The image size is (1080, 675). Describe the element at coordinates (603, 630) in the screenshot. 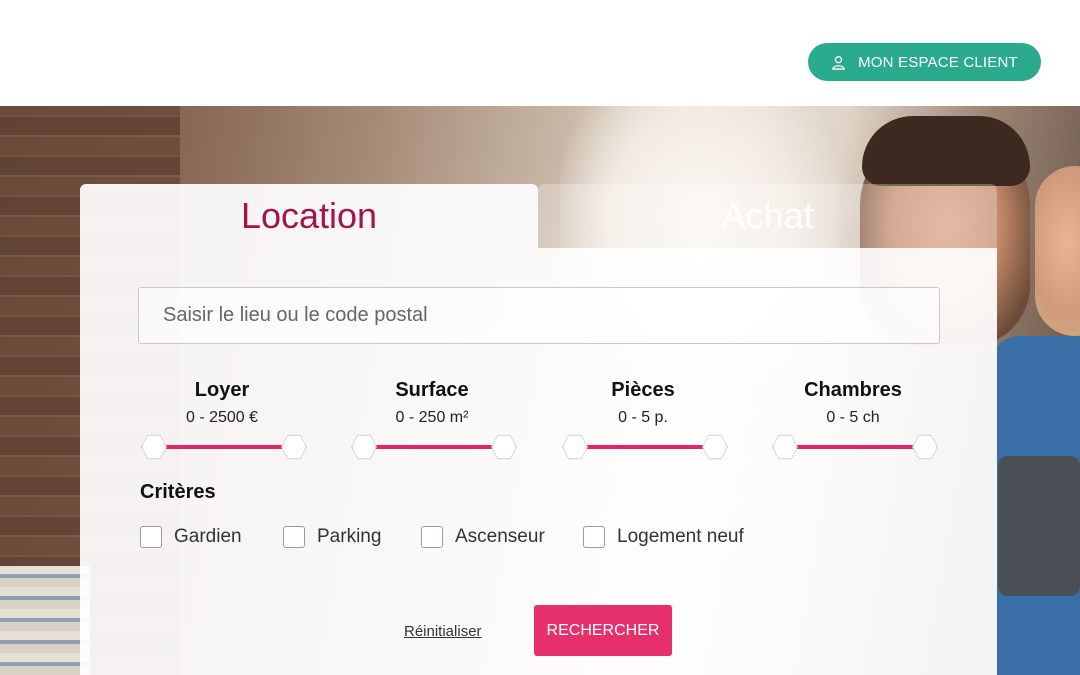

I see `search-button: RECHERCHER` at that location.